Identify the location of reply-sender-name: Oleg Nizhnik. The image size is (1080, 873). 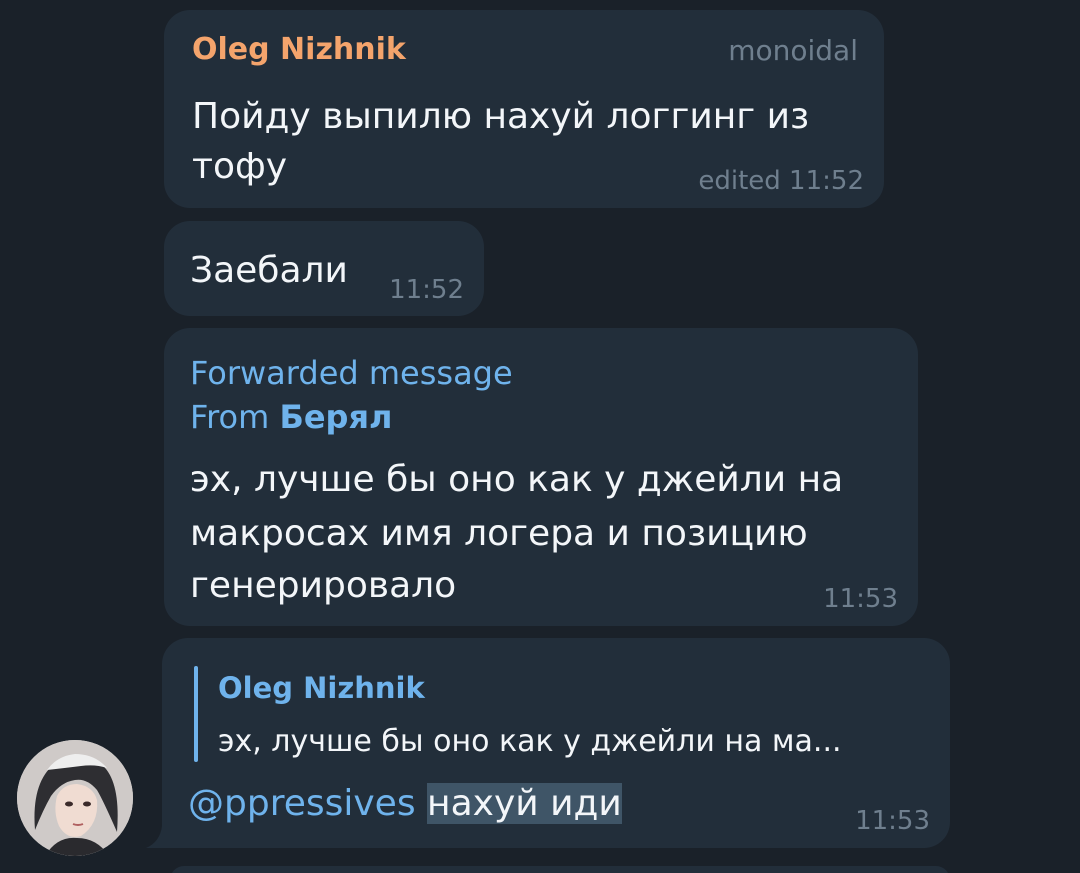
(321, 688).